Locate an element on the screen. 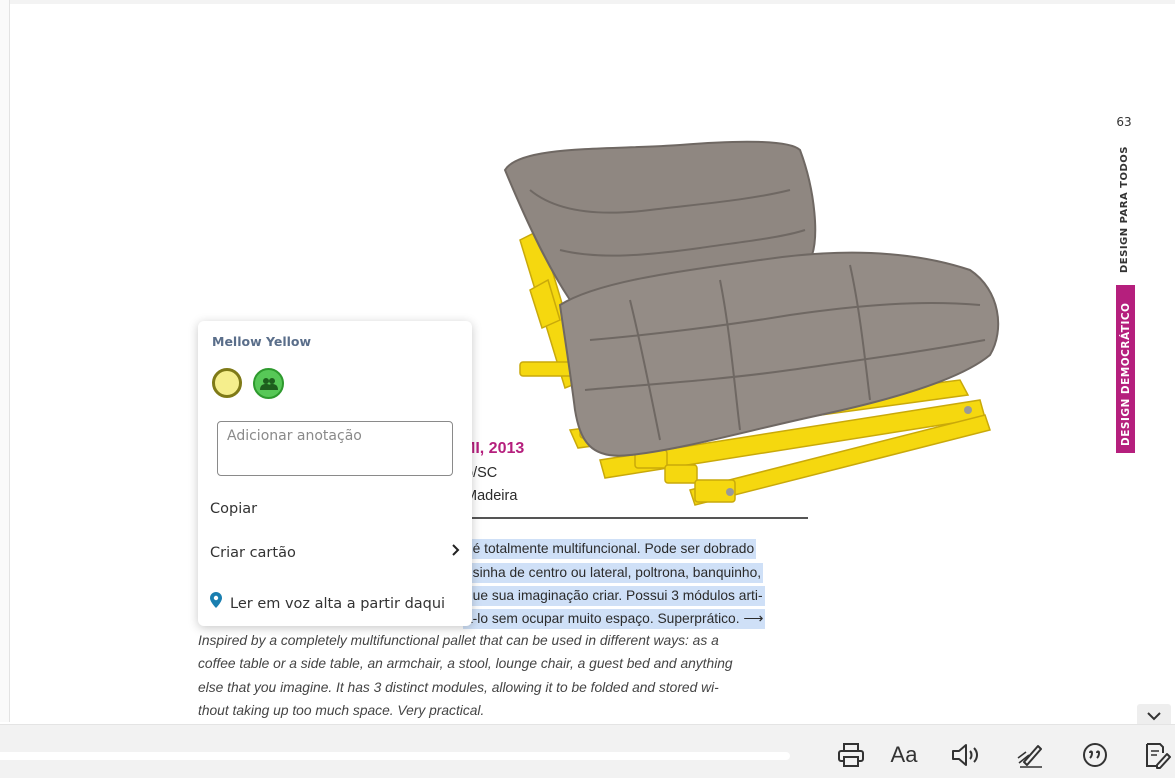 This screenshot has width=1175, height=778. text-size-icon: Aa is located at coordinates (904, 754).